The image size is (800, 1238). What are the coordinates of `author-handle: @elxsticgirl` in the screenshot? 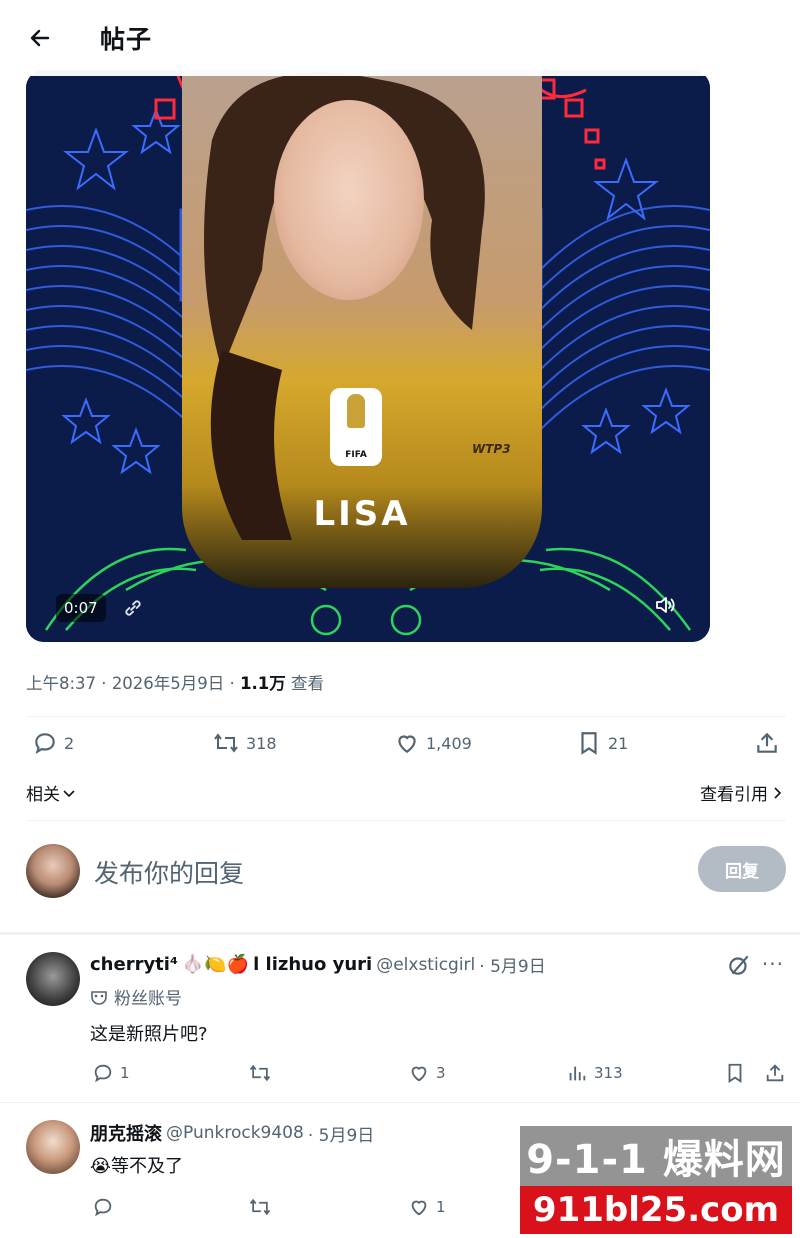 It's located at (425, 965).